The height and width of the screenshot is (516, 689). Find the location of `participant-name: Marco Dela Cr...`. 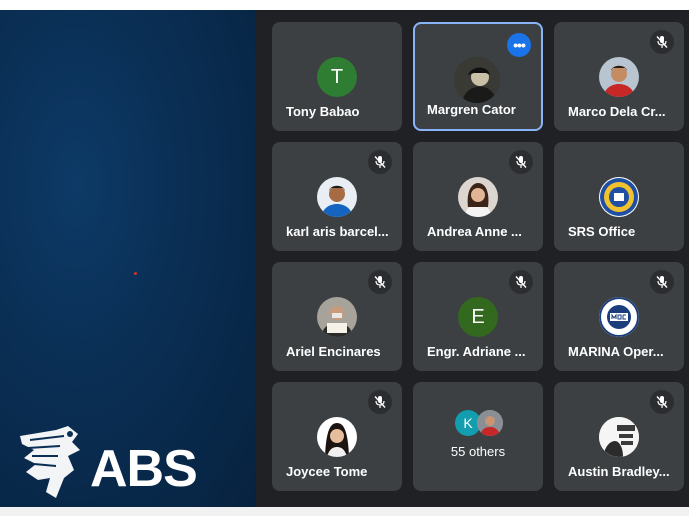

participant-name: Marco Dela Cr... is located at coordinates (617, 111).